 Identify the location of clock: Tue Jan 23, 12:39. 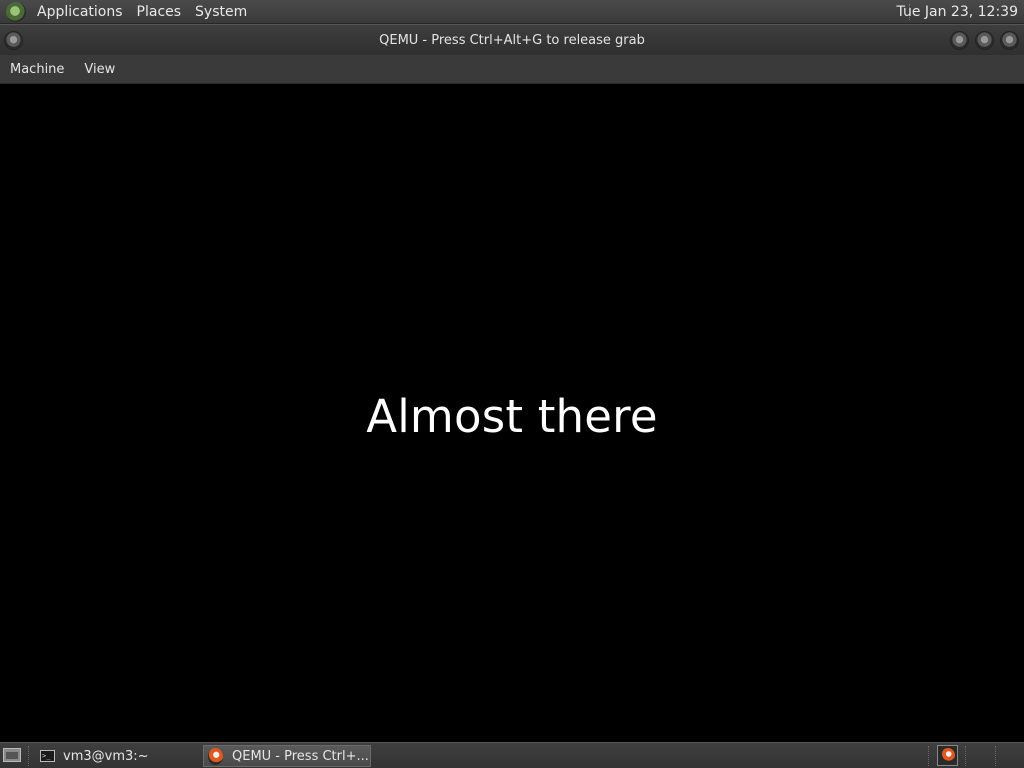
(957, 12).